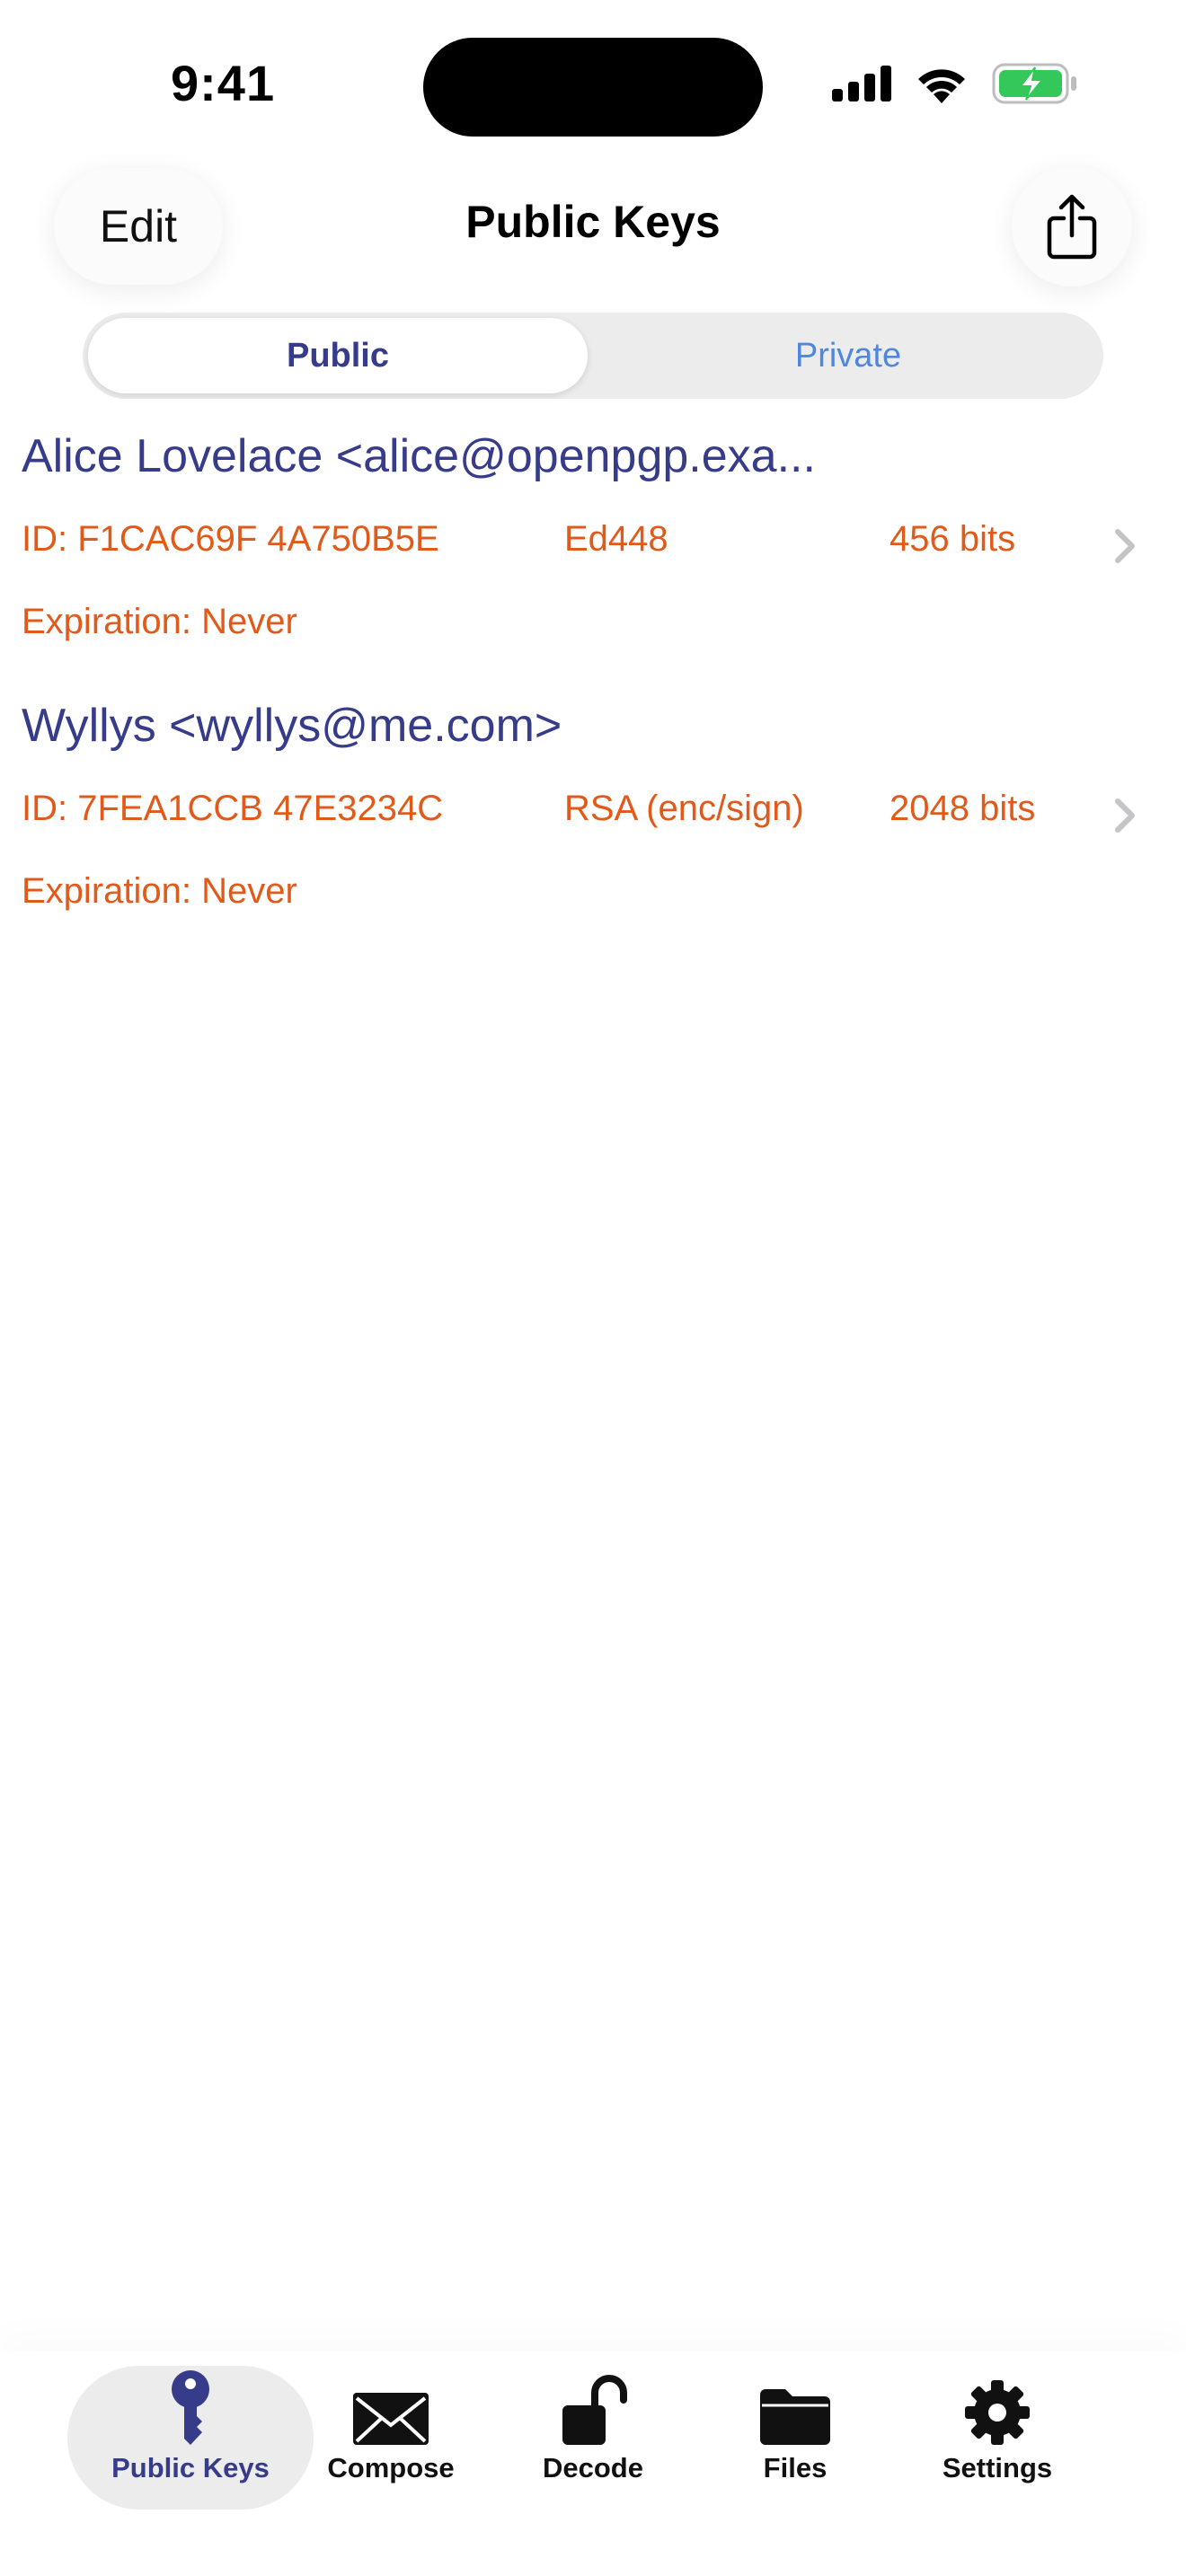 Image resolution: width=1186 pixels, height=2576 pixels. What do you see at coordinates (292, 726) in the screenshot?
I see `key-user-id: Wyllys <wyllys@me.com>` at bounding box center [292, 726].